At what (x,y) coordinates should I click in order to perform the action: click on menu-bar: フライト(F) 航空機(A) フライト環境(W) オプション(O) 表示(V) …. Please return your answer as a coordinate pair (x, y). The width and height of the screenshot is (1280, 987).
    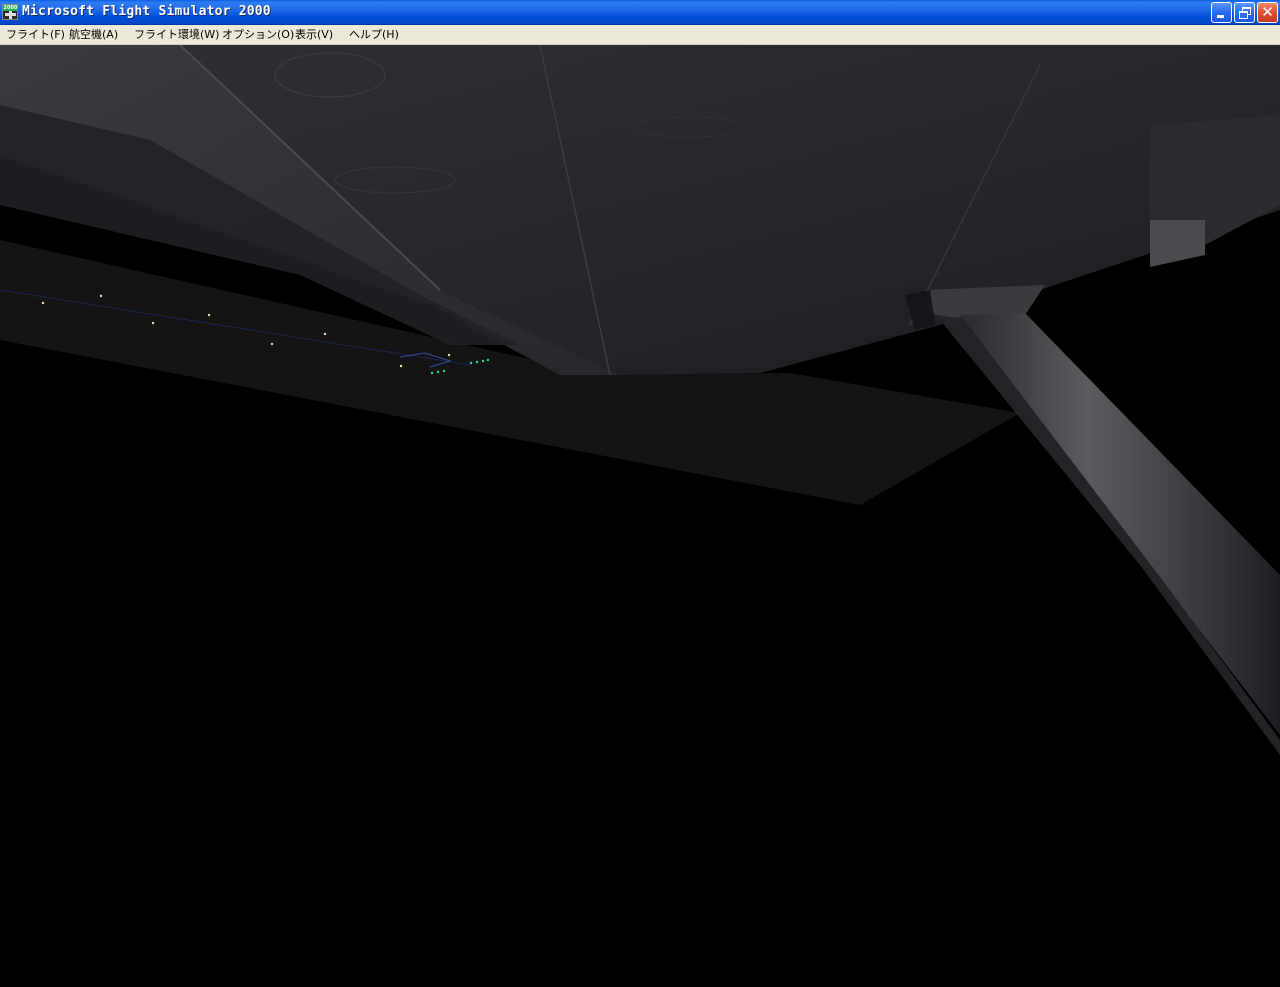
    Looking at the image, I should click on (640, 35).